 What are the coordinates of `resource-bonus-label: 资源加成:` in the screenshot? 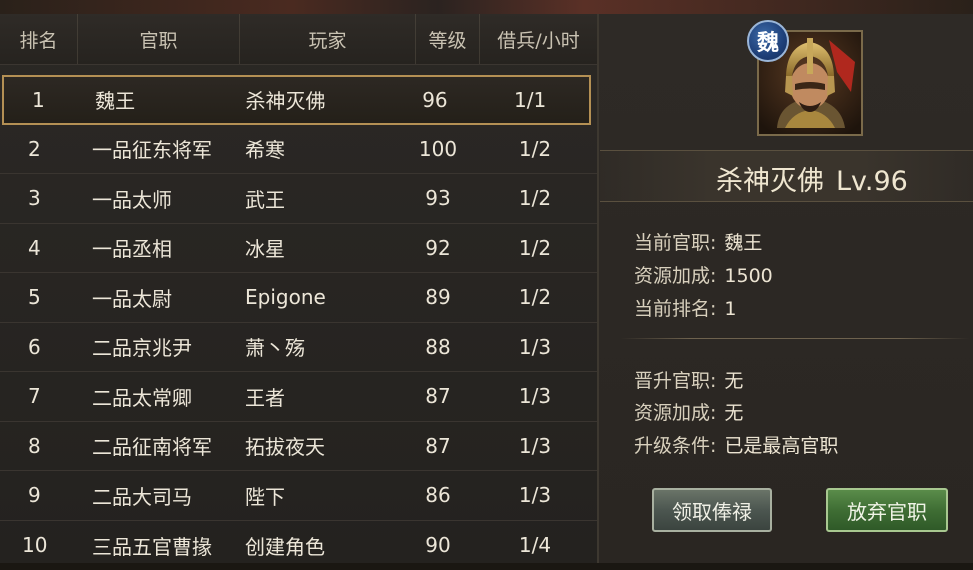 It's located at (675, 276).